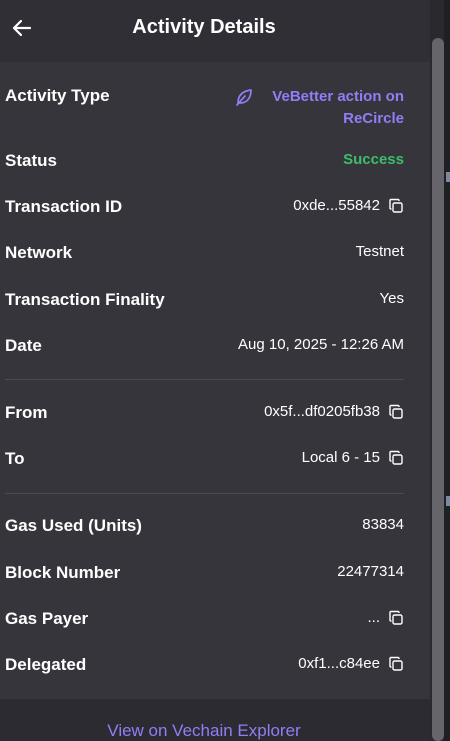 The height and width of the screenshot is (741, 450). I want to click on delegated-value-group: 0xf1...c84ee, so click(351, 663).